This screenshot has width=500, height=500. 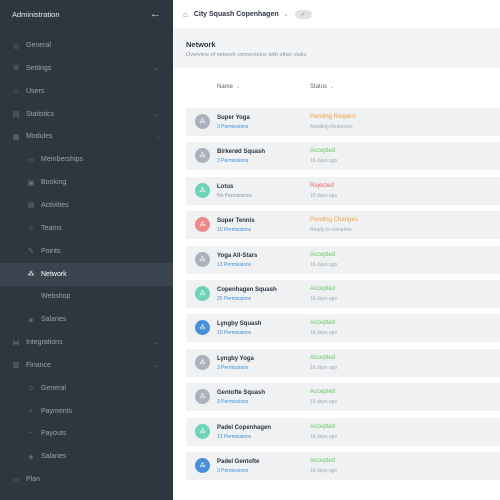 What do you see at coordinates (31, 297) in the screenshot?
I see `webshop-icon: ◌` at bounding box center [31, 297].